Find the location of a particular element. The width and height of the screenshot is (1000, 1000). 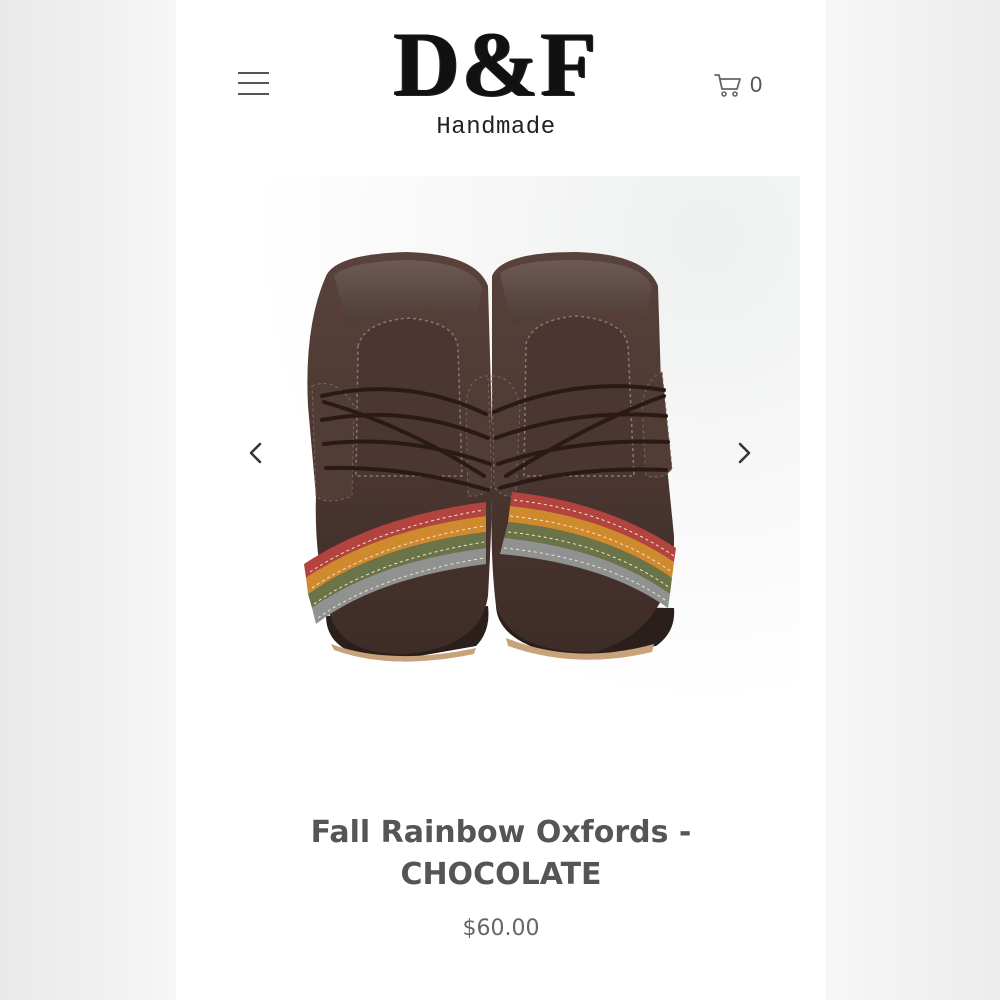

logo-mark: D&F is located at coordinates (496, 64).